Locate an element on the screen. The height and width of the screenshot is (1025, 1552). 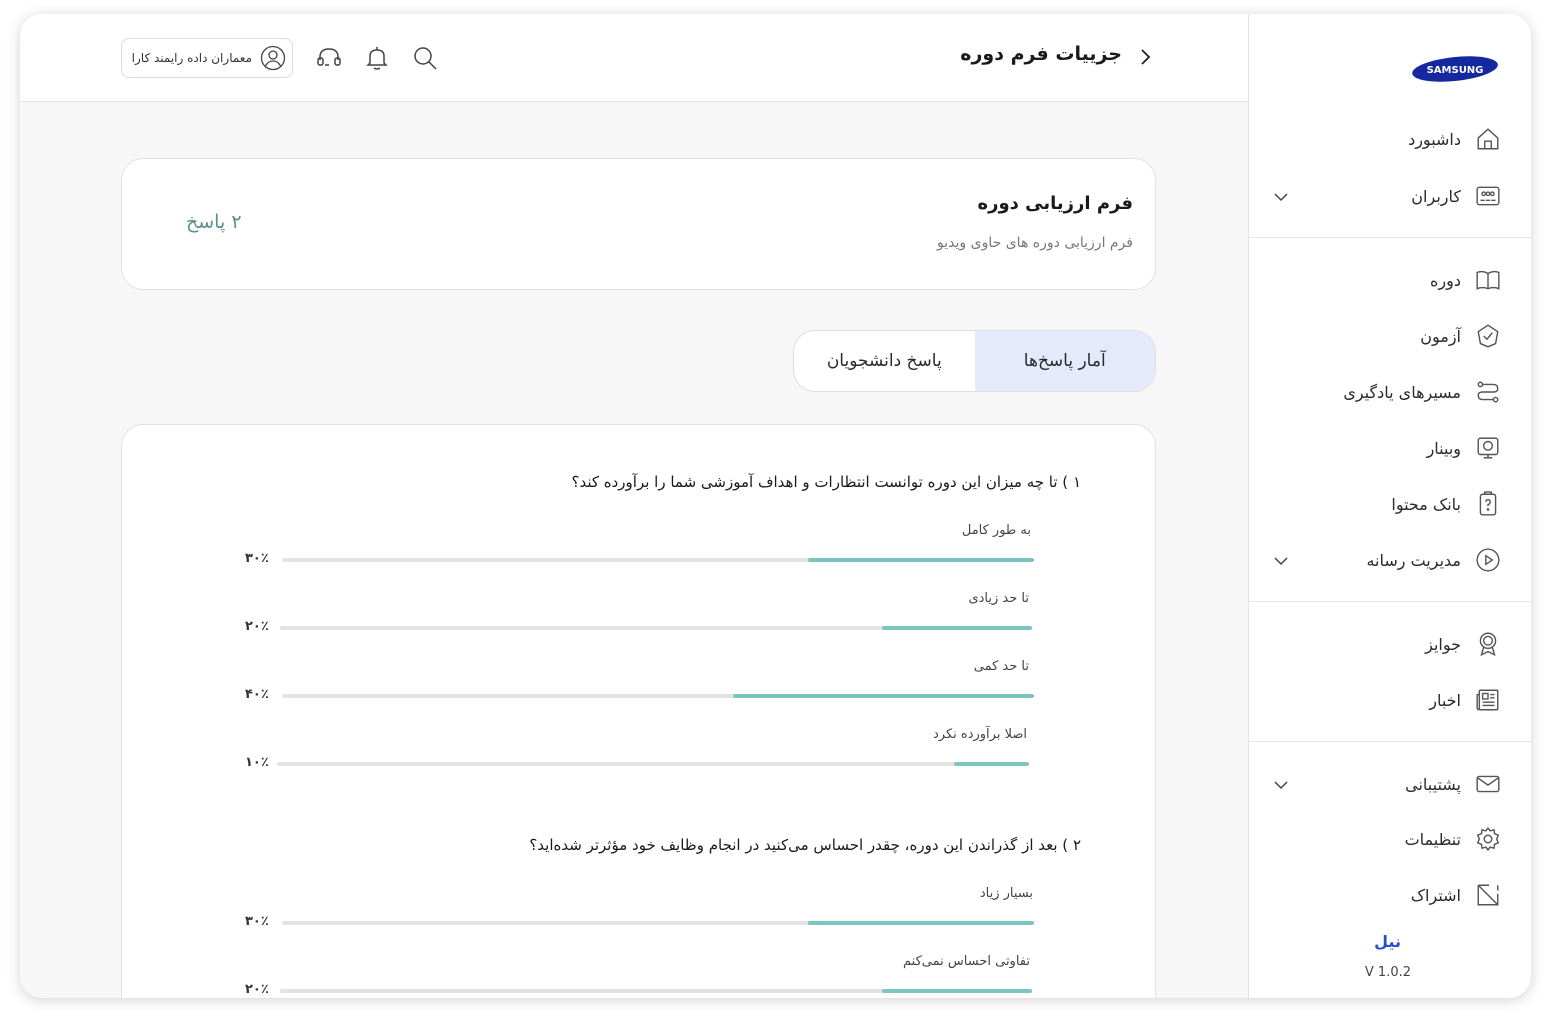
book-icon is located at coordinates (1488, 280).